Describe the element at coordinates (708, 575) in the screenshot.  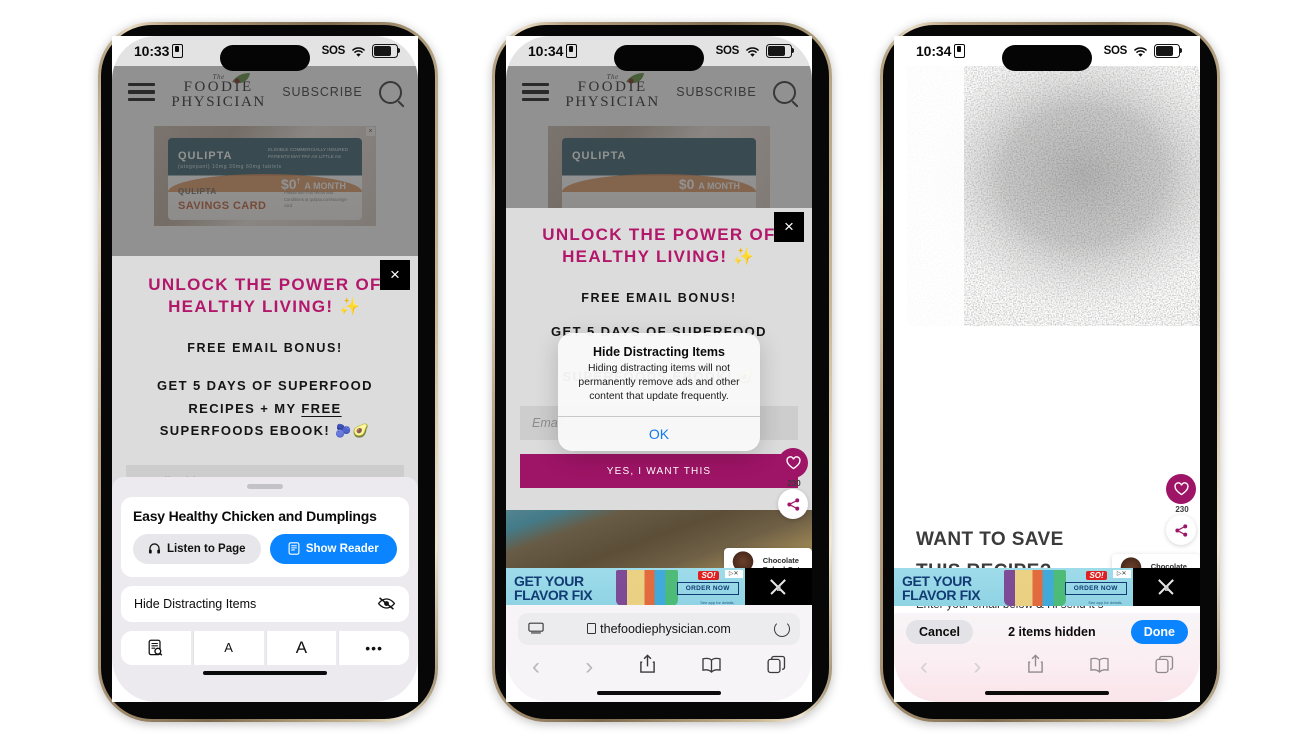
I see `bottom-ad-brand: SO!` at that location.